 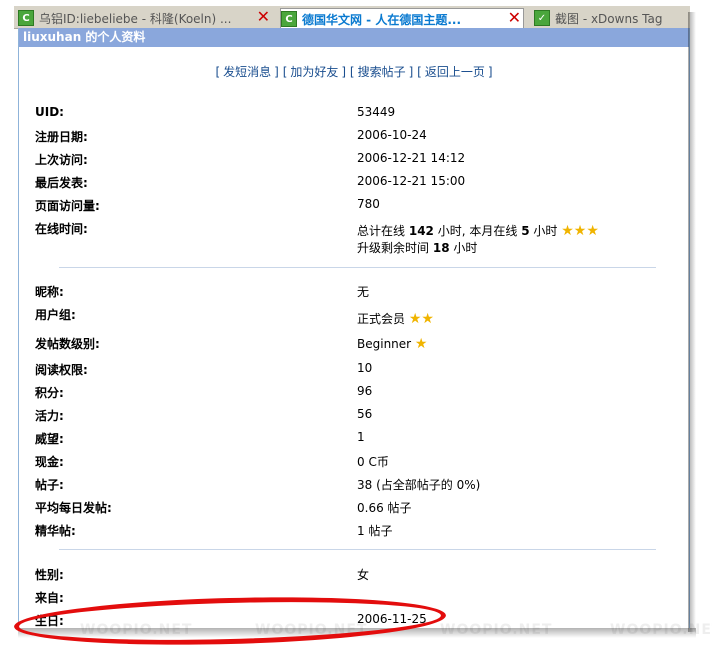 I want to click on user-group-label: 用户组:, so click(x=55, y=315).